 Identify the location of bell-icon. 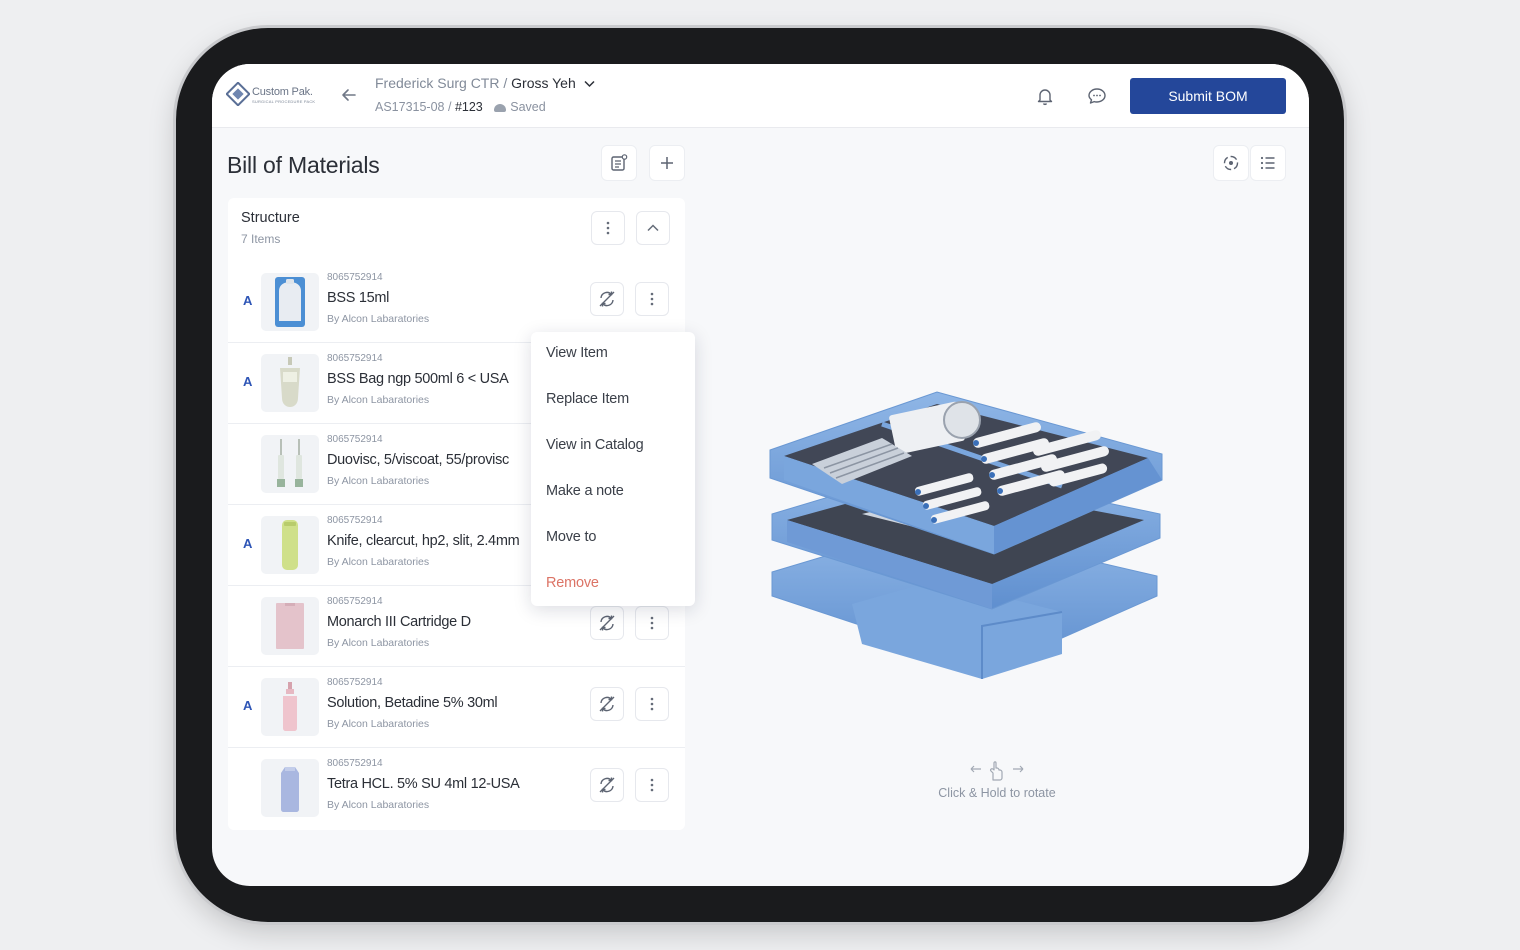
(1045, 97).